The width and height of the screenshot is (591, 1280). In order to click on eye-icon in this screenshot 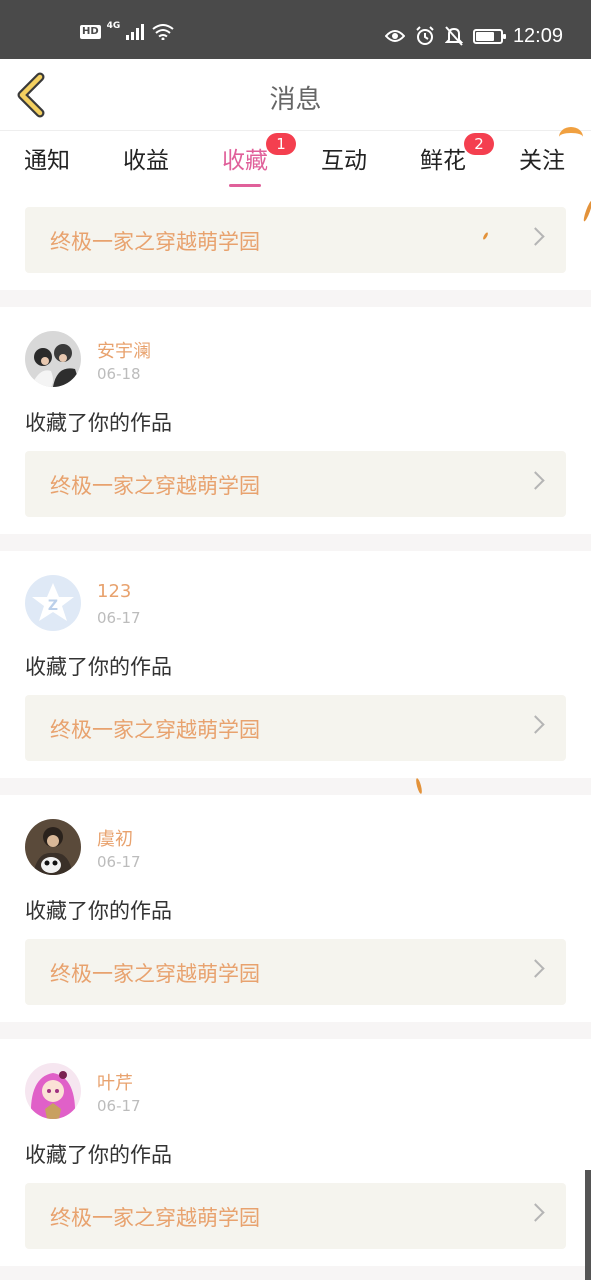, I will do `click(394, 36)`.